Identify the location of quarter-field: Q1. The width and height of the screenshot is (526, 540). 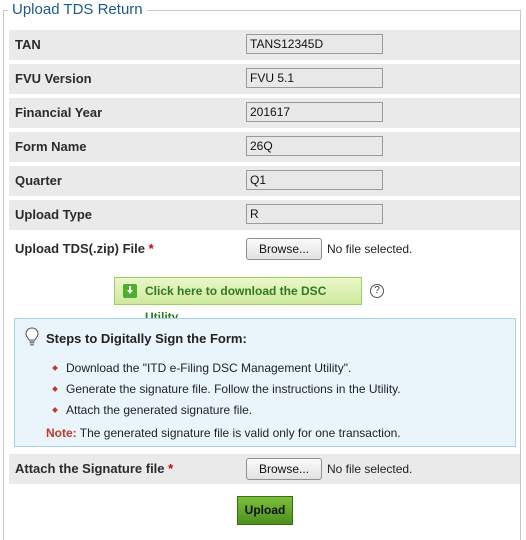
(314, 180).